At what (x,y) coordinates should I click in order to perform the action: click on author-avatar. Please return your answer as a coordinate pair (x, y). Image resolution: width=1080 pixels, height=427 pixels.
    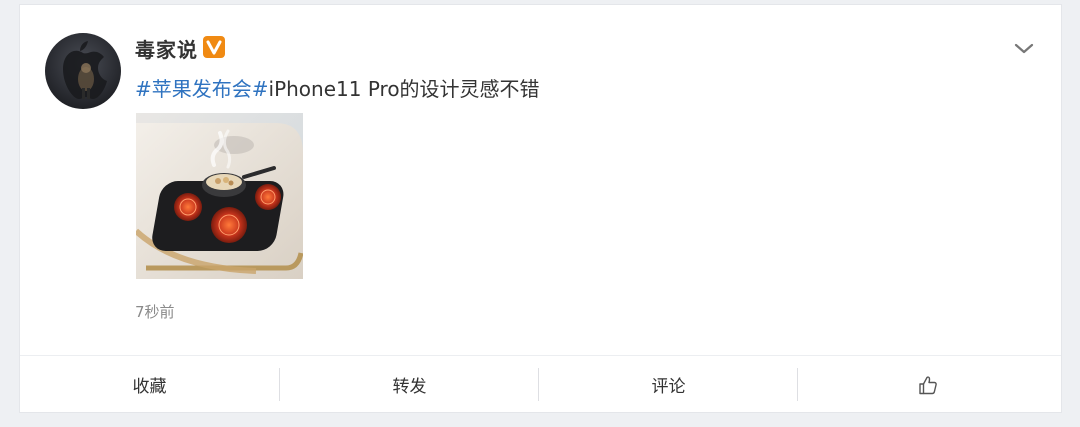
    Looking at the image, I should click on (83, 71).